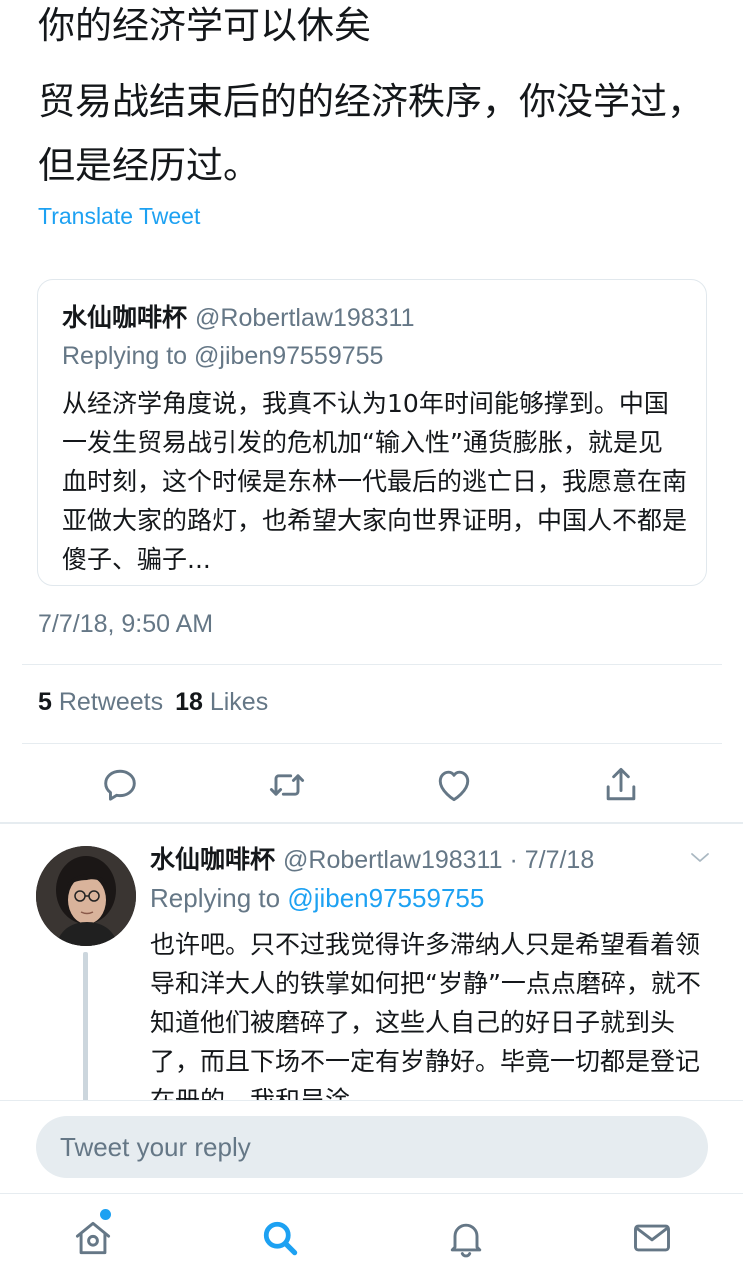  I want to click on retweets-label: Retweets, so click(111, 702).